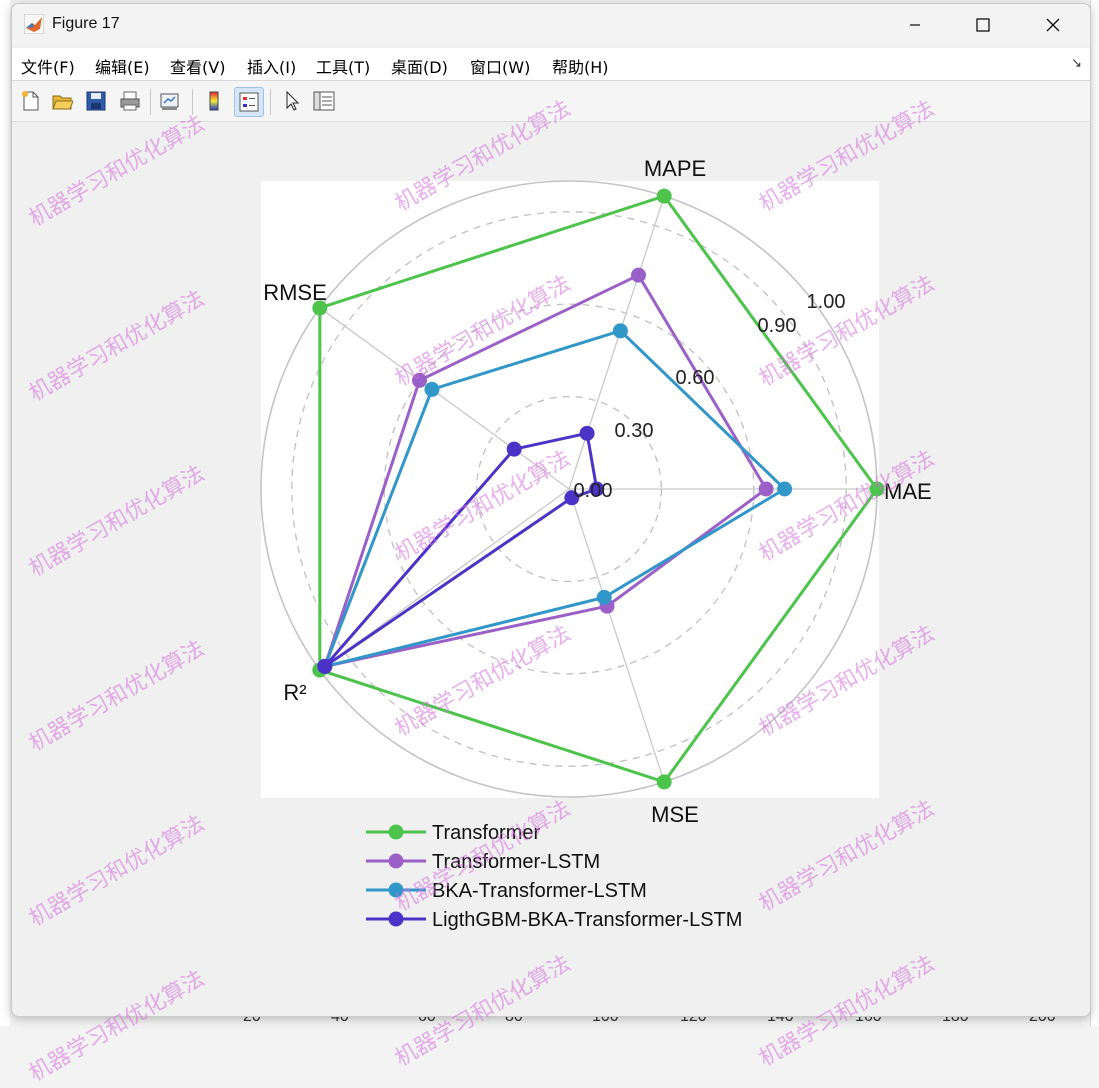 The height and width of the screenshot is (1088, 1099). I want to click on minimize-icon, so click(915, 25).